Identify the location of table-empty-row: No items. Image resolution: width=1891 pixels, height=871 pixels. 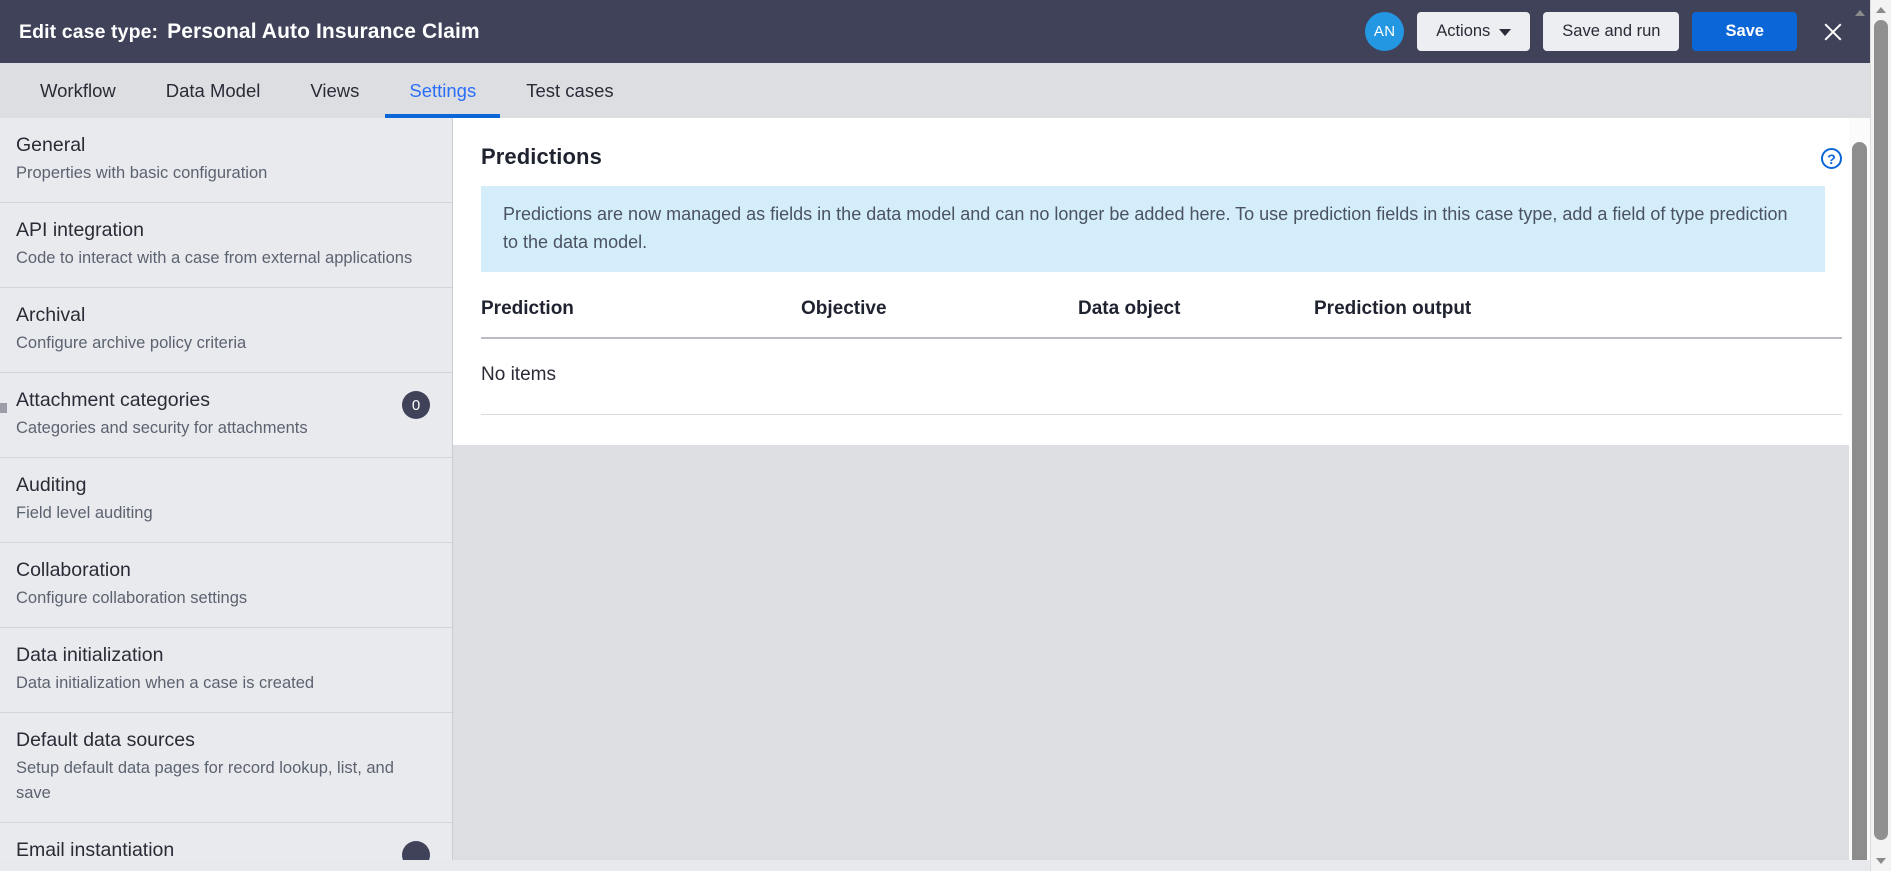
(1161, 376).